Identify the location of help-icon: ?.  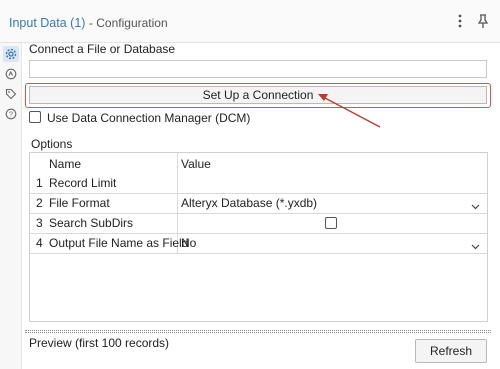
(11, 114).